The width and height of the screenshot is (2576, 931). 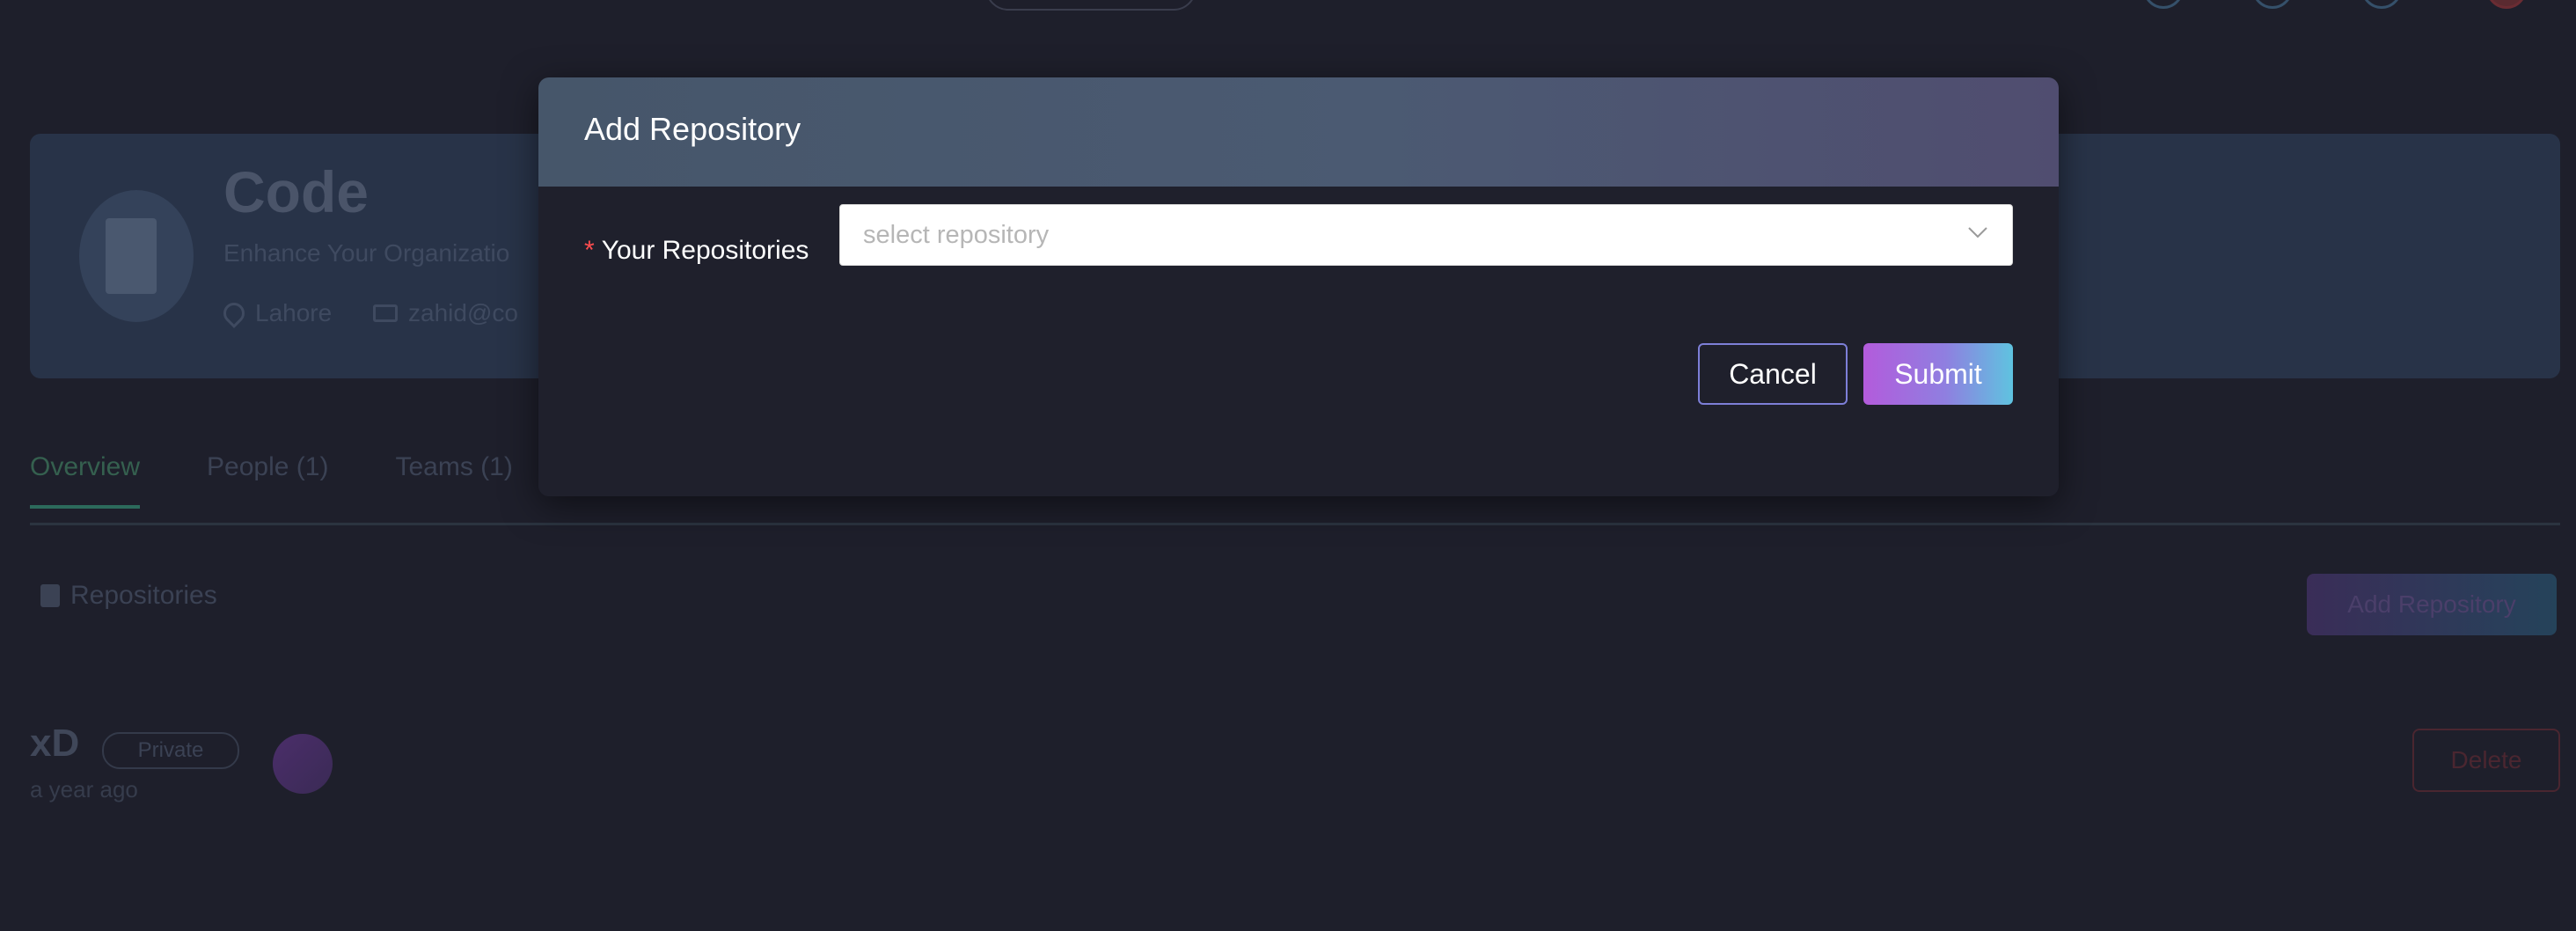 I want to click on tab-overview: Overview, so click(x=85, y=480).